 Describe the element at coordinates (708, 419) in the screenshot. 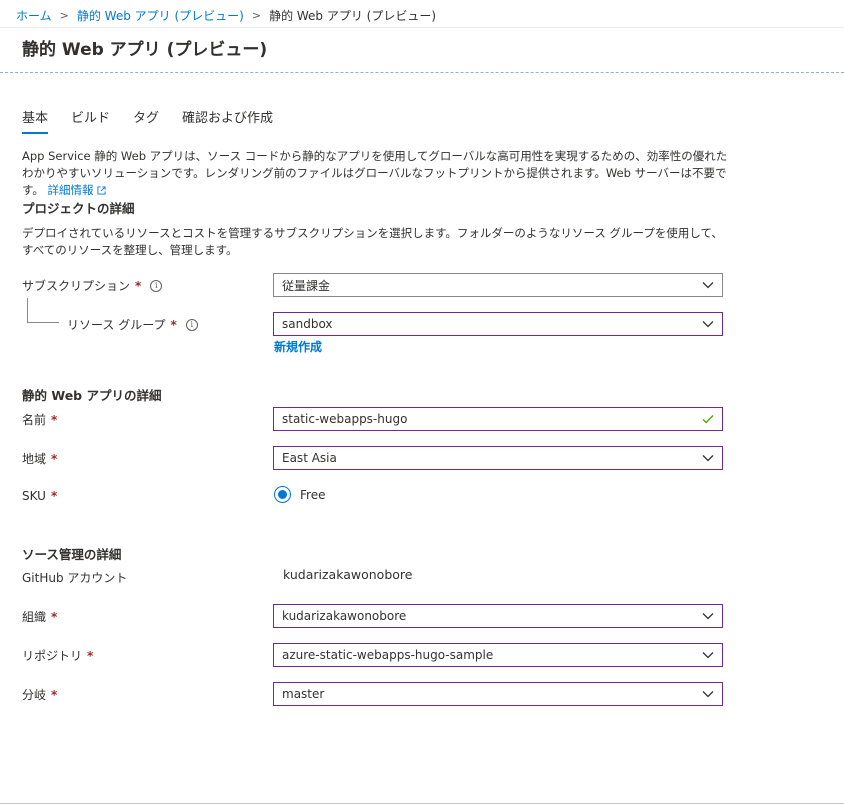

I see `check-icon` at that location.